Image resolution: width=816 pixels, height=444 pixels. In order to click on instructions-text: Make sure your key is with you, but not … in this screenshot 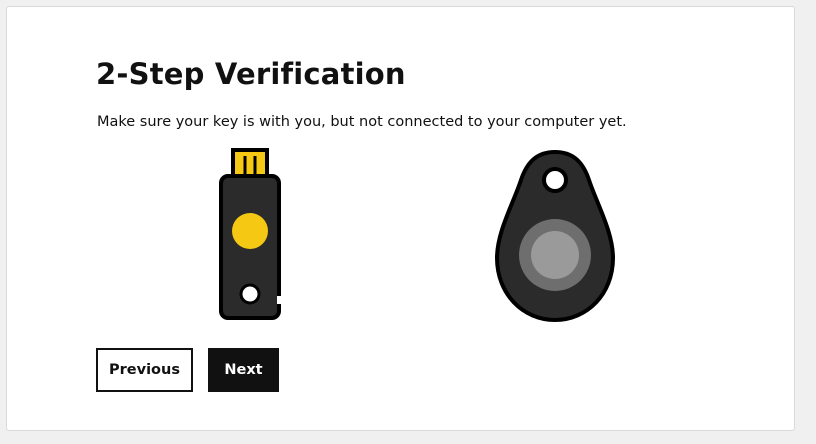, I will do `click(362, 122)`.